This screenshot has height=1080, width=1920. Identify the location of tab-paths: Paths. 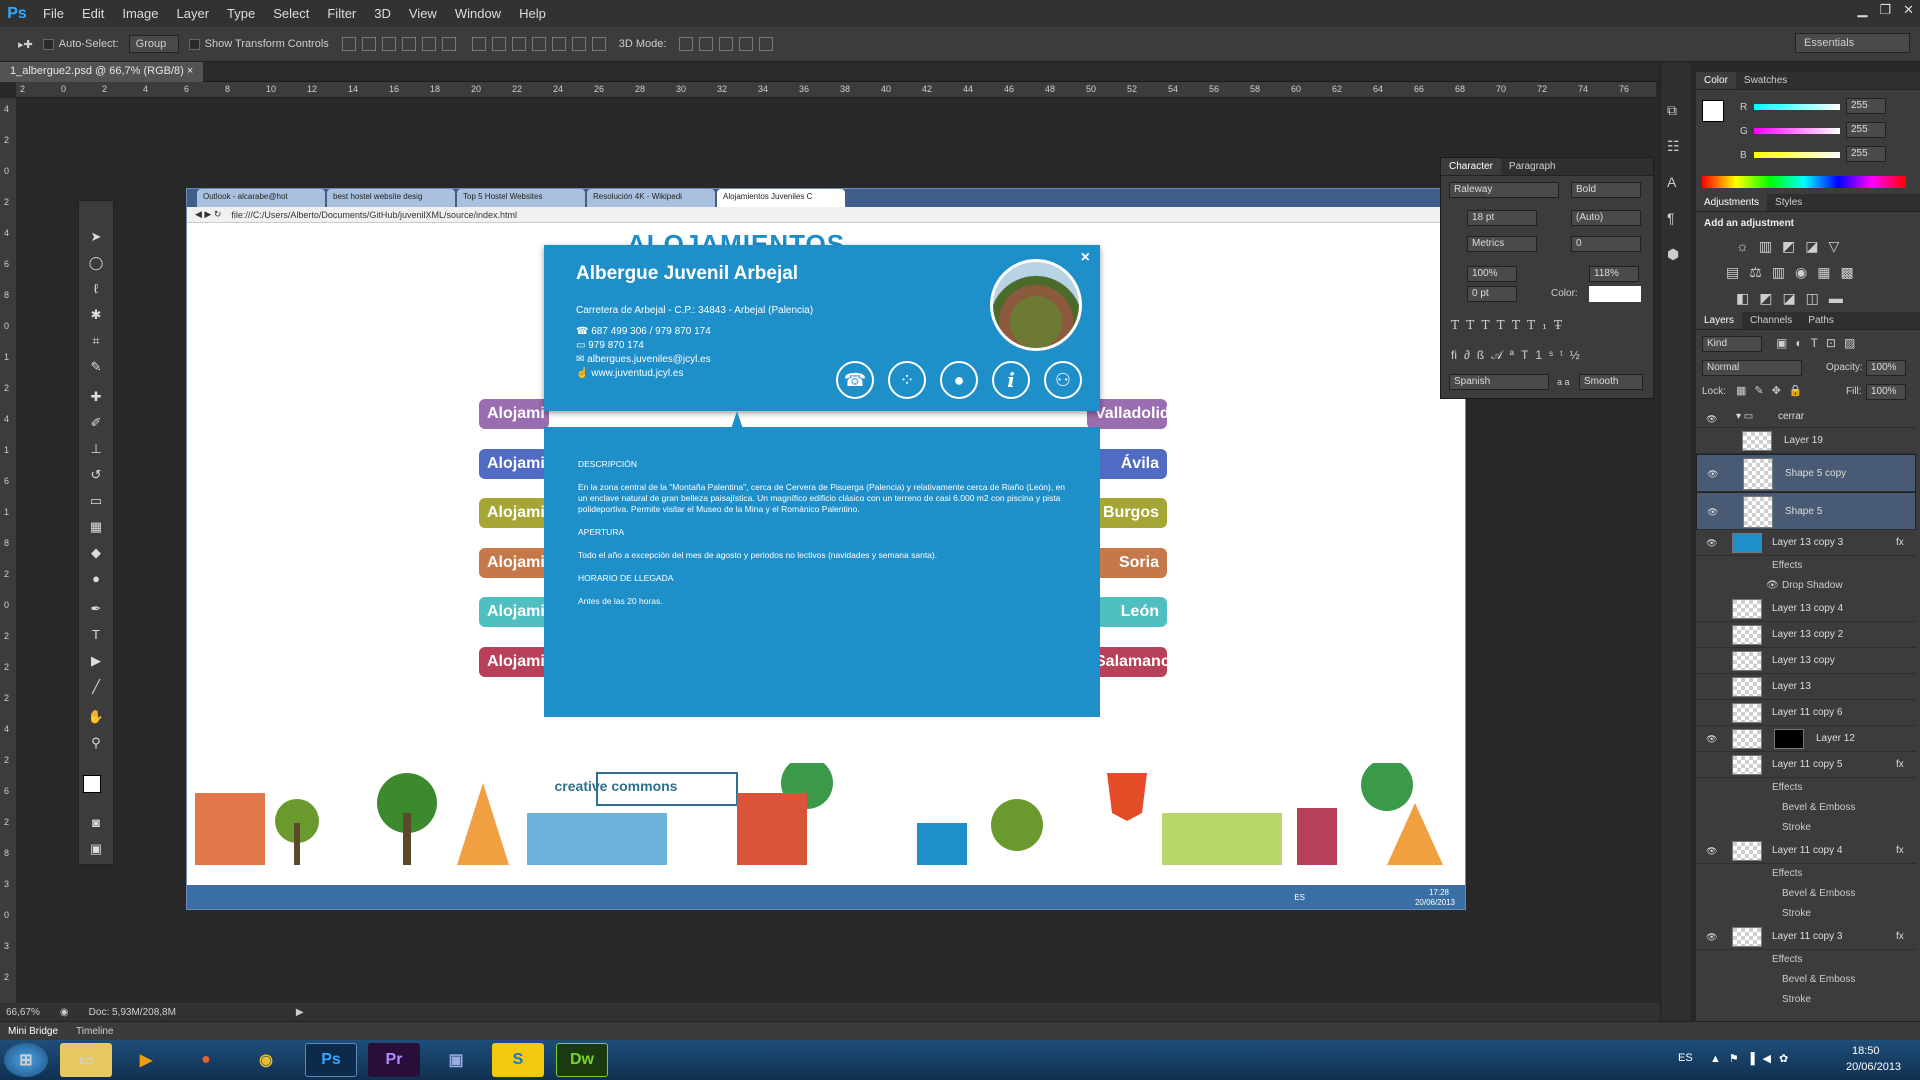
(1821, 320).